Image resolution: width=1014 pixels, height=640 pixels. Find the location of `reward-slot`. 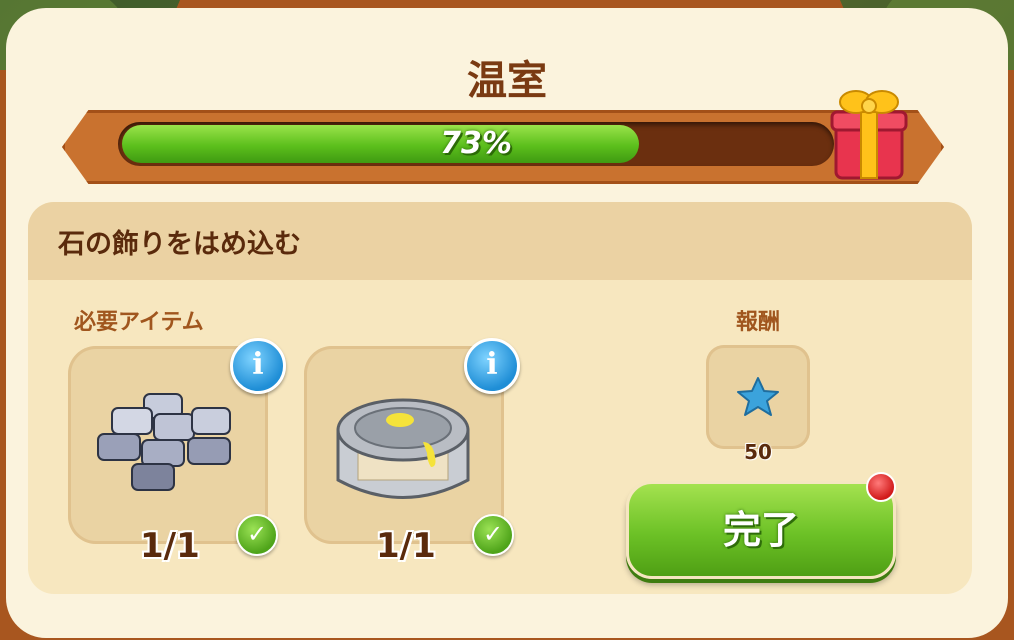

reward-slot is located at coordinates (758, 397).